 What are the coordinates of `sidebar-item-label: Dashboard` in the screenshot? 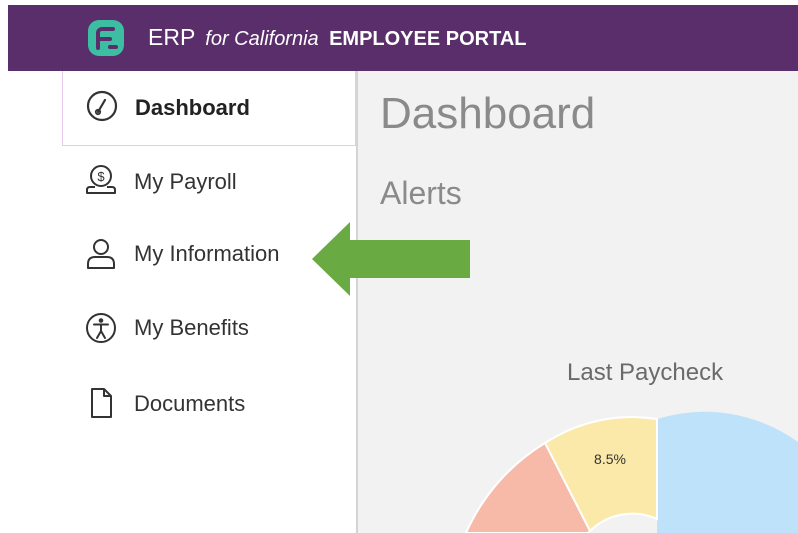 It's located at (192, 107).